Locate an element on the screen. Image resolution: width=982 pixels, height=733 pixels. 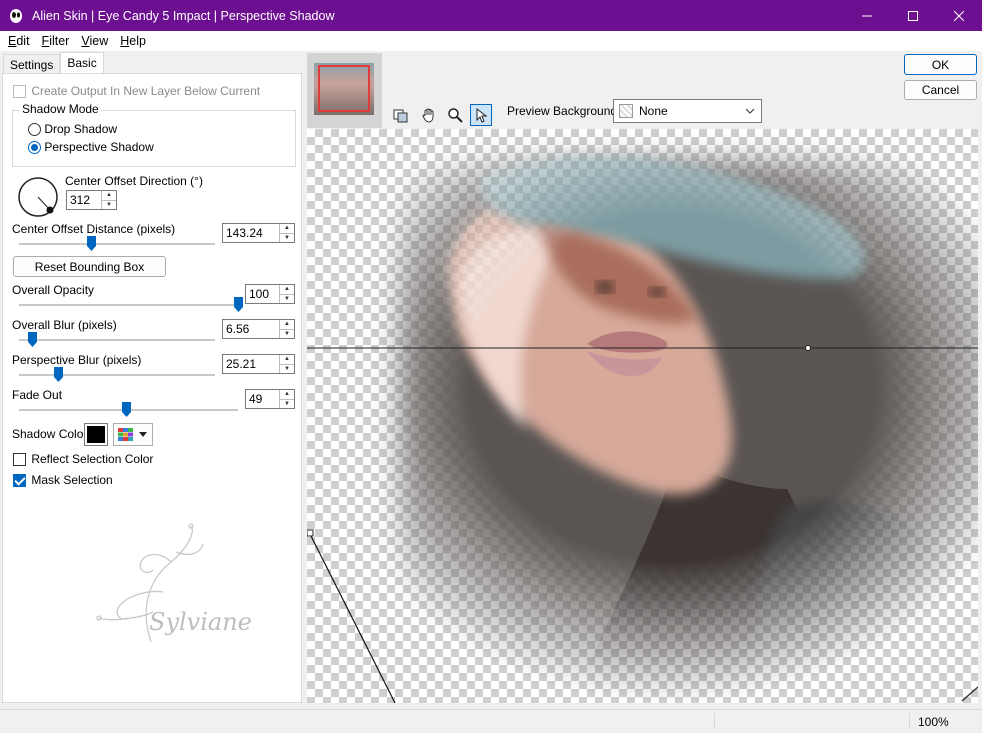
preview-toggle-icon is located at coordinates (400, 116).